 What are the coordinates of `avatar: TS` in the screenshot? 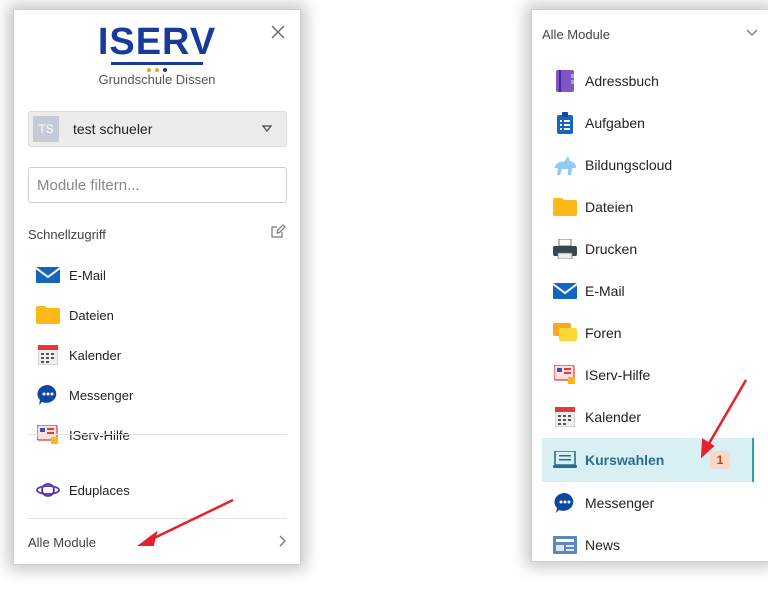 It's located at (46, 129).